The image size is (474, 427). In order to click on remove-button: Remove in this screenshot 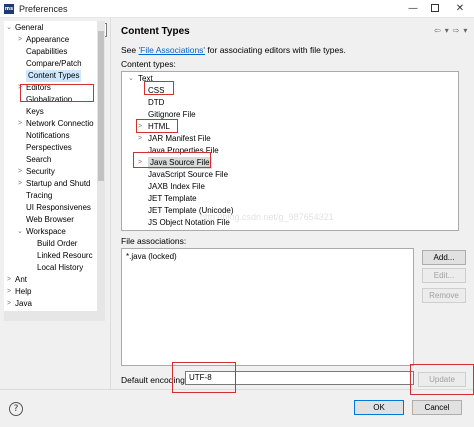, I will do `click(444, 295)`.